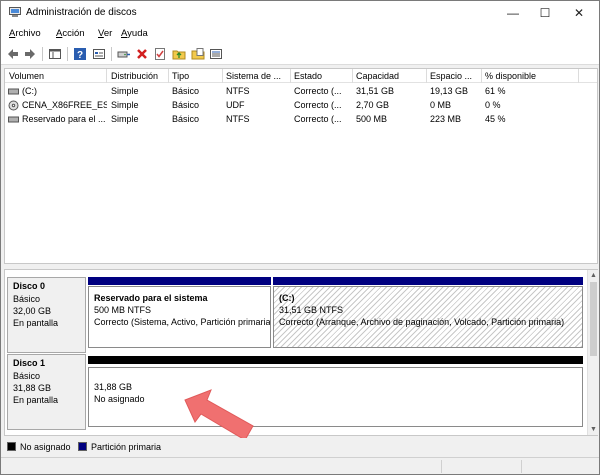  Describe the element at coordinates (15, 12) in the screenshot. I see `disk-management-app-icon` at that location.